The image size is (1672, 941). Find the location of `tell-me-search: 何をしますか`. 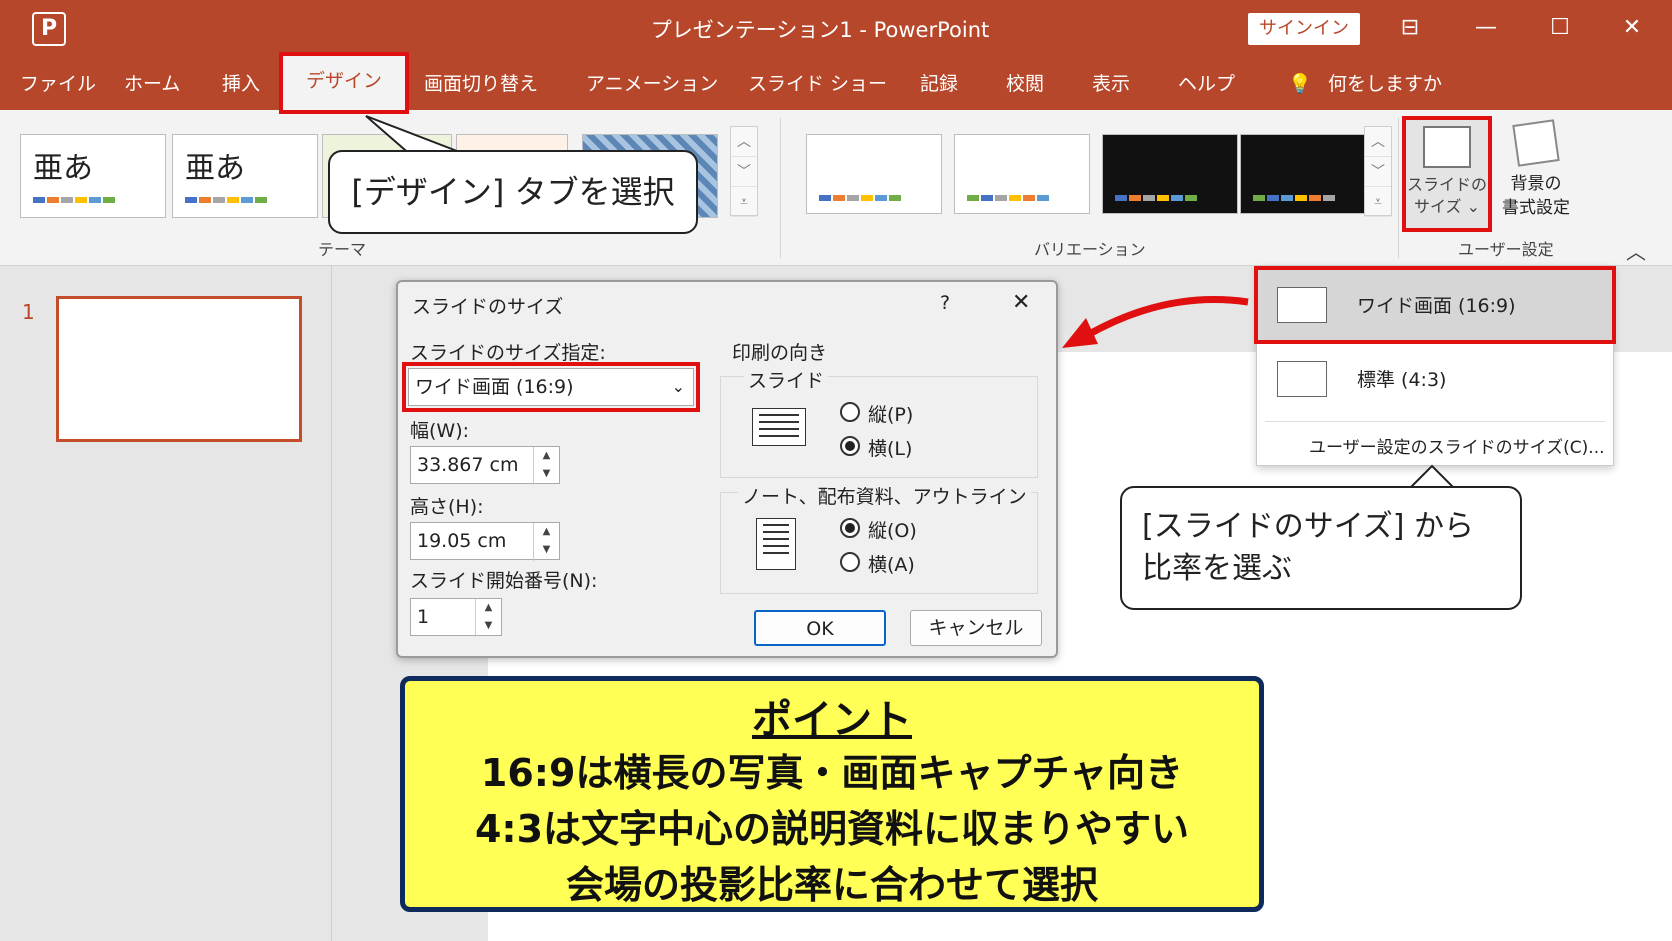

tell-me-search: 何をしますか is located at coordinates (1385, 84).